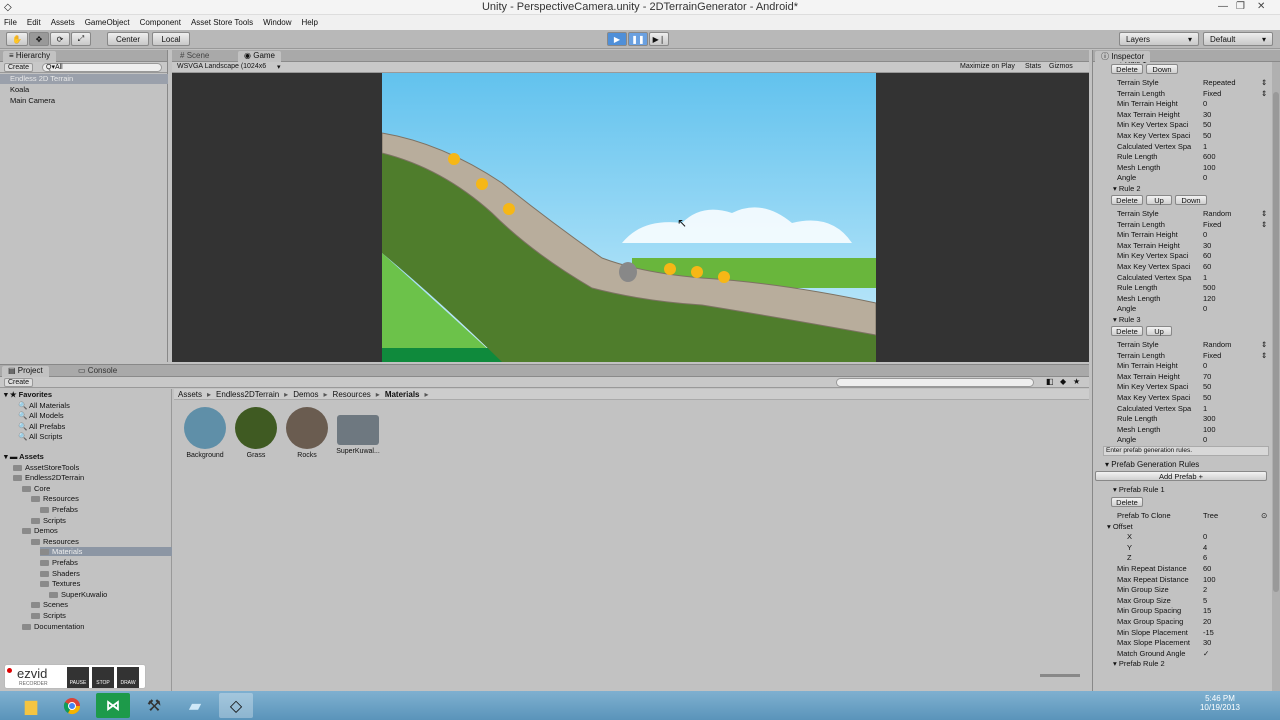 The width and height of the screenshot is (1280, 720). What do you see at coordinates (247, 394) in the screenshot?
I see `breadcrumb-item: Endless2DTerrain` at bounding box center [247, 394].